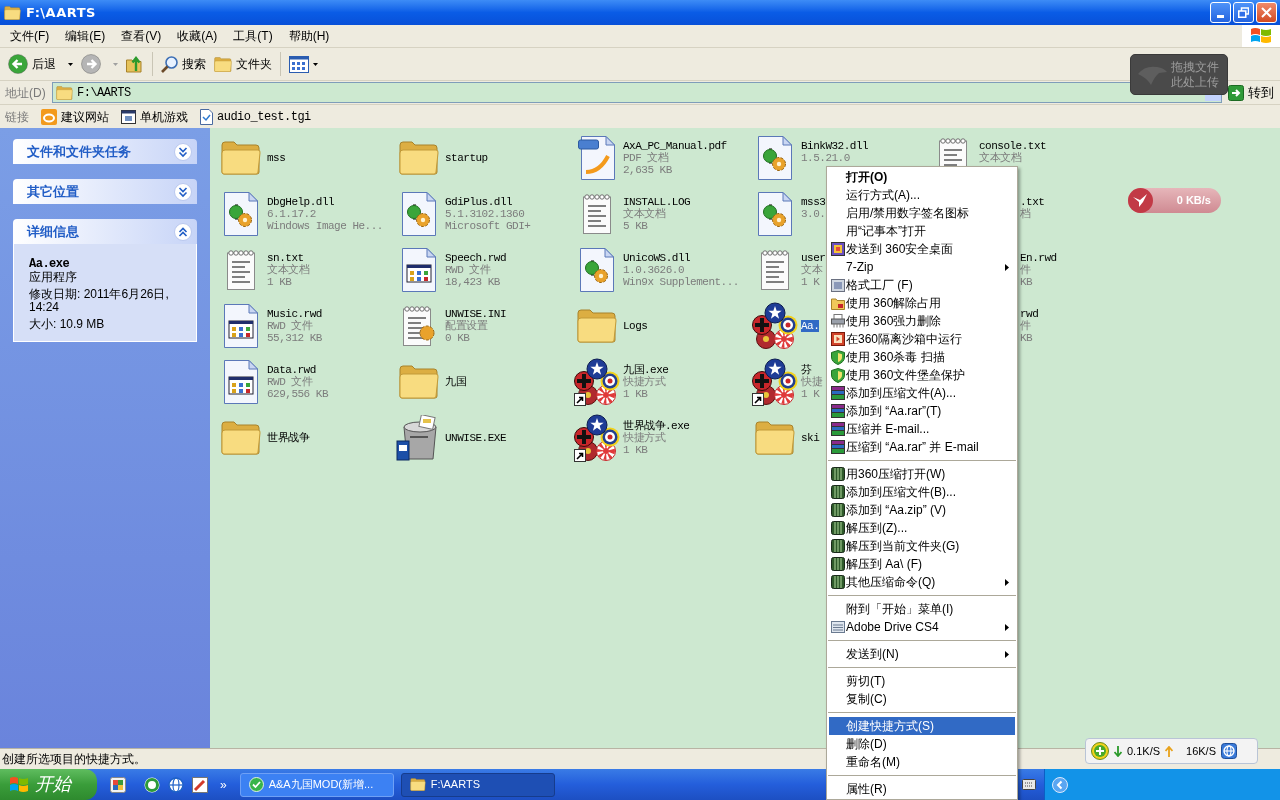 The image size is (1280, 800). Describe the element at coordinates (922, 546) in the screenshot. I see `menu-item: 解压到当前文件夹(G)` at that location.